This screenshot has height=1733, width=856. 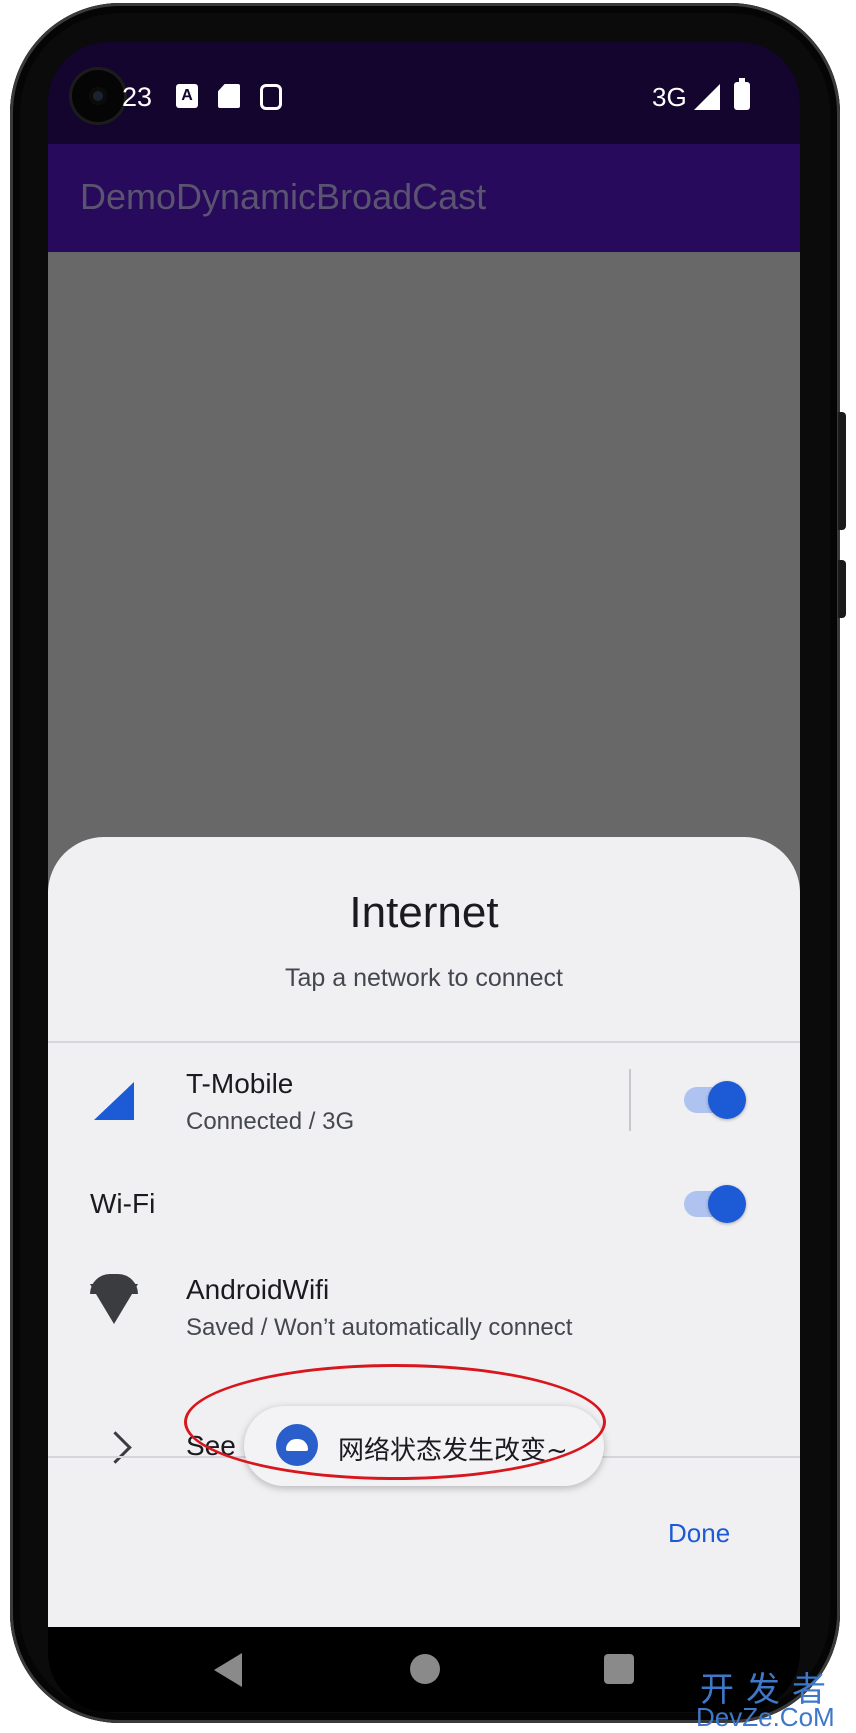 What do you see at coordinates (424, 1042) in the screenshot?
I see `divider` at bounding box center [424, 1042].